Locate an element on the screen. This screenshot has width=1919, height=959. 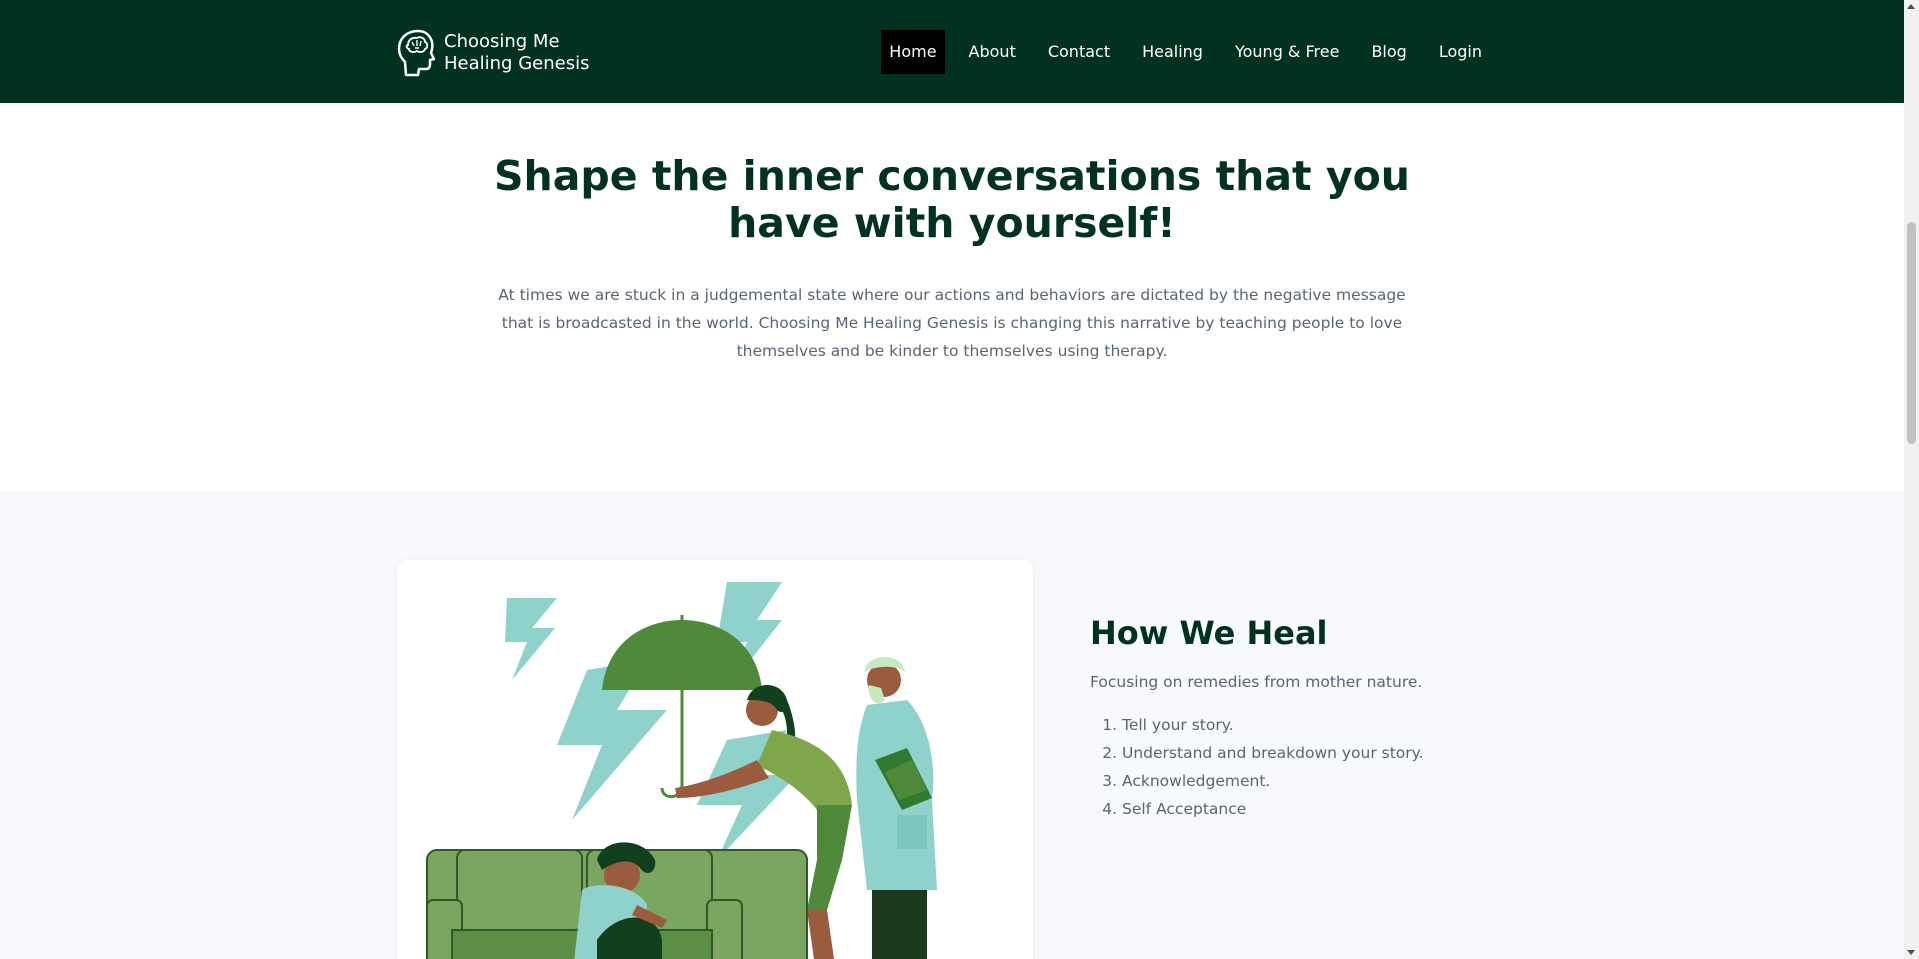
list-item: Tell your story. is located at coordinates (1273, 725).